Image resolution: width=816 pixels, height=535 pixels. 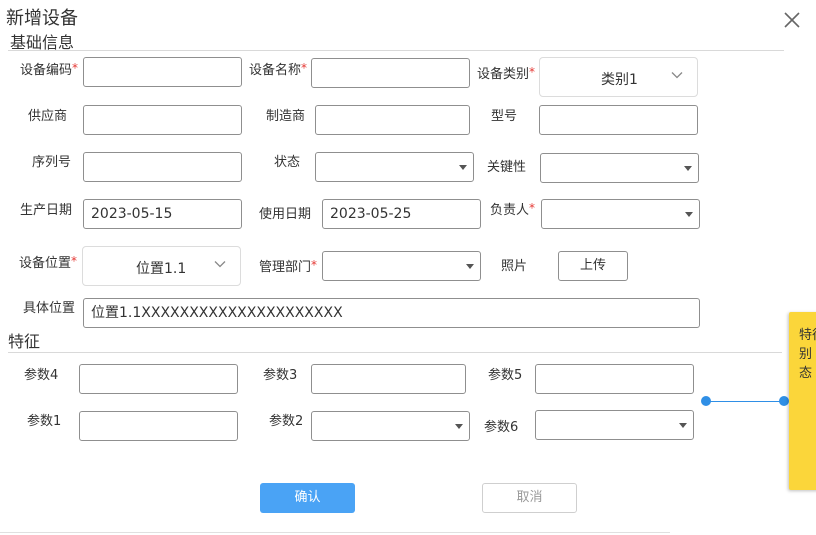 What do you see at coordinates (286, 116) in the screenshot?
I see `manufacturer-label: 制造商` at bounding box center [286, 116].